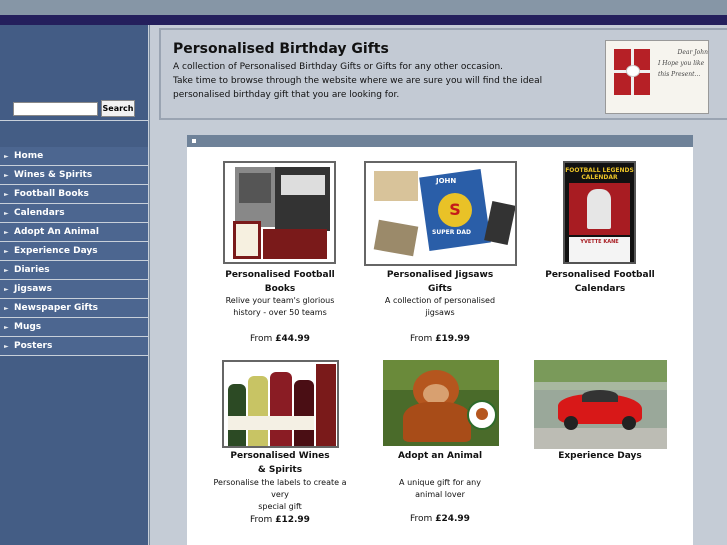 The height and width of the screenshot is (545, 727). Describe the element at coordinates (440, 213) in the screenshot. I see `product-image-jigsaws: S JOHN SUPER DAD` at that location.